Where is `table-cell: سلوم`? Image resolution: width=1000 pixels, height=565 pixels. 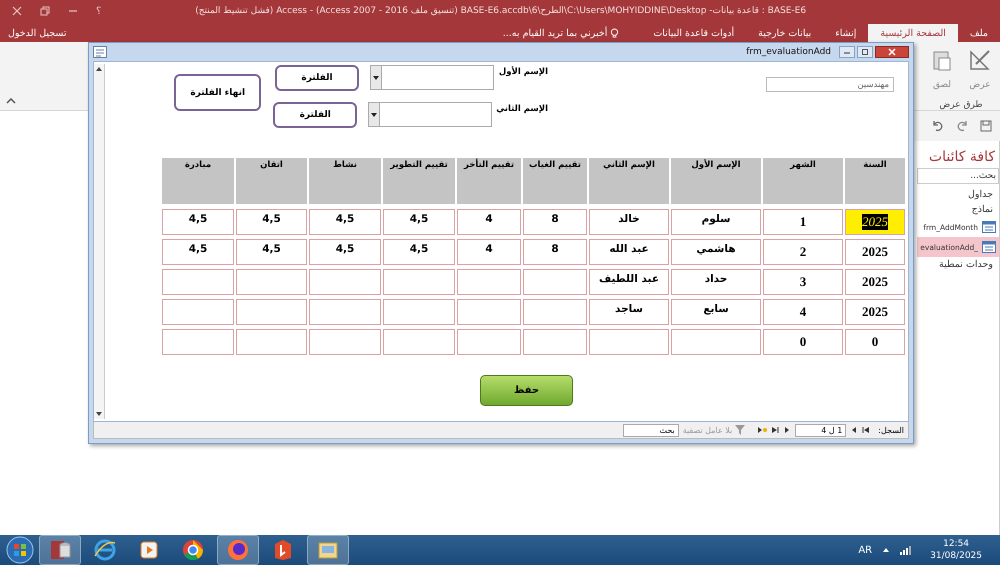 table-cell: سلوم is located at coordinates (716, 222).